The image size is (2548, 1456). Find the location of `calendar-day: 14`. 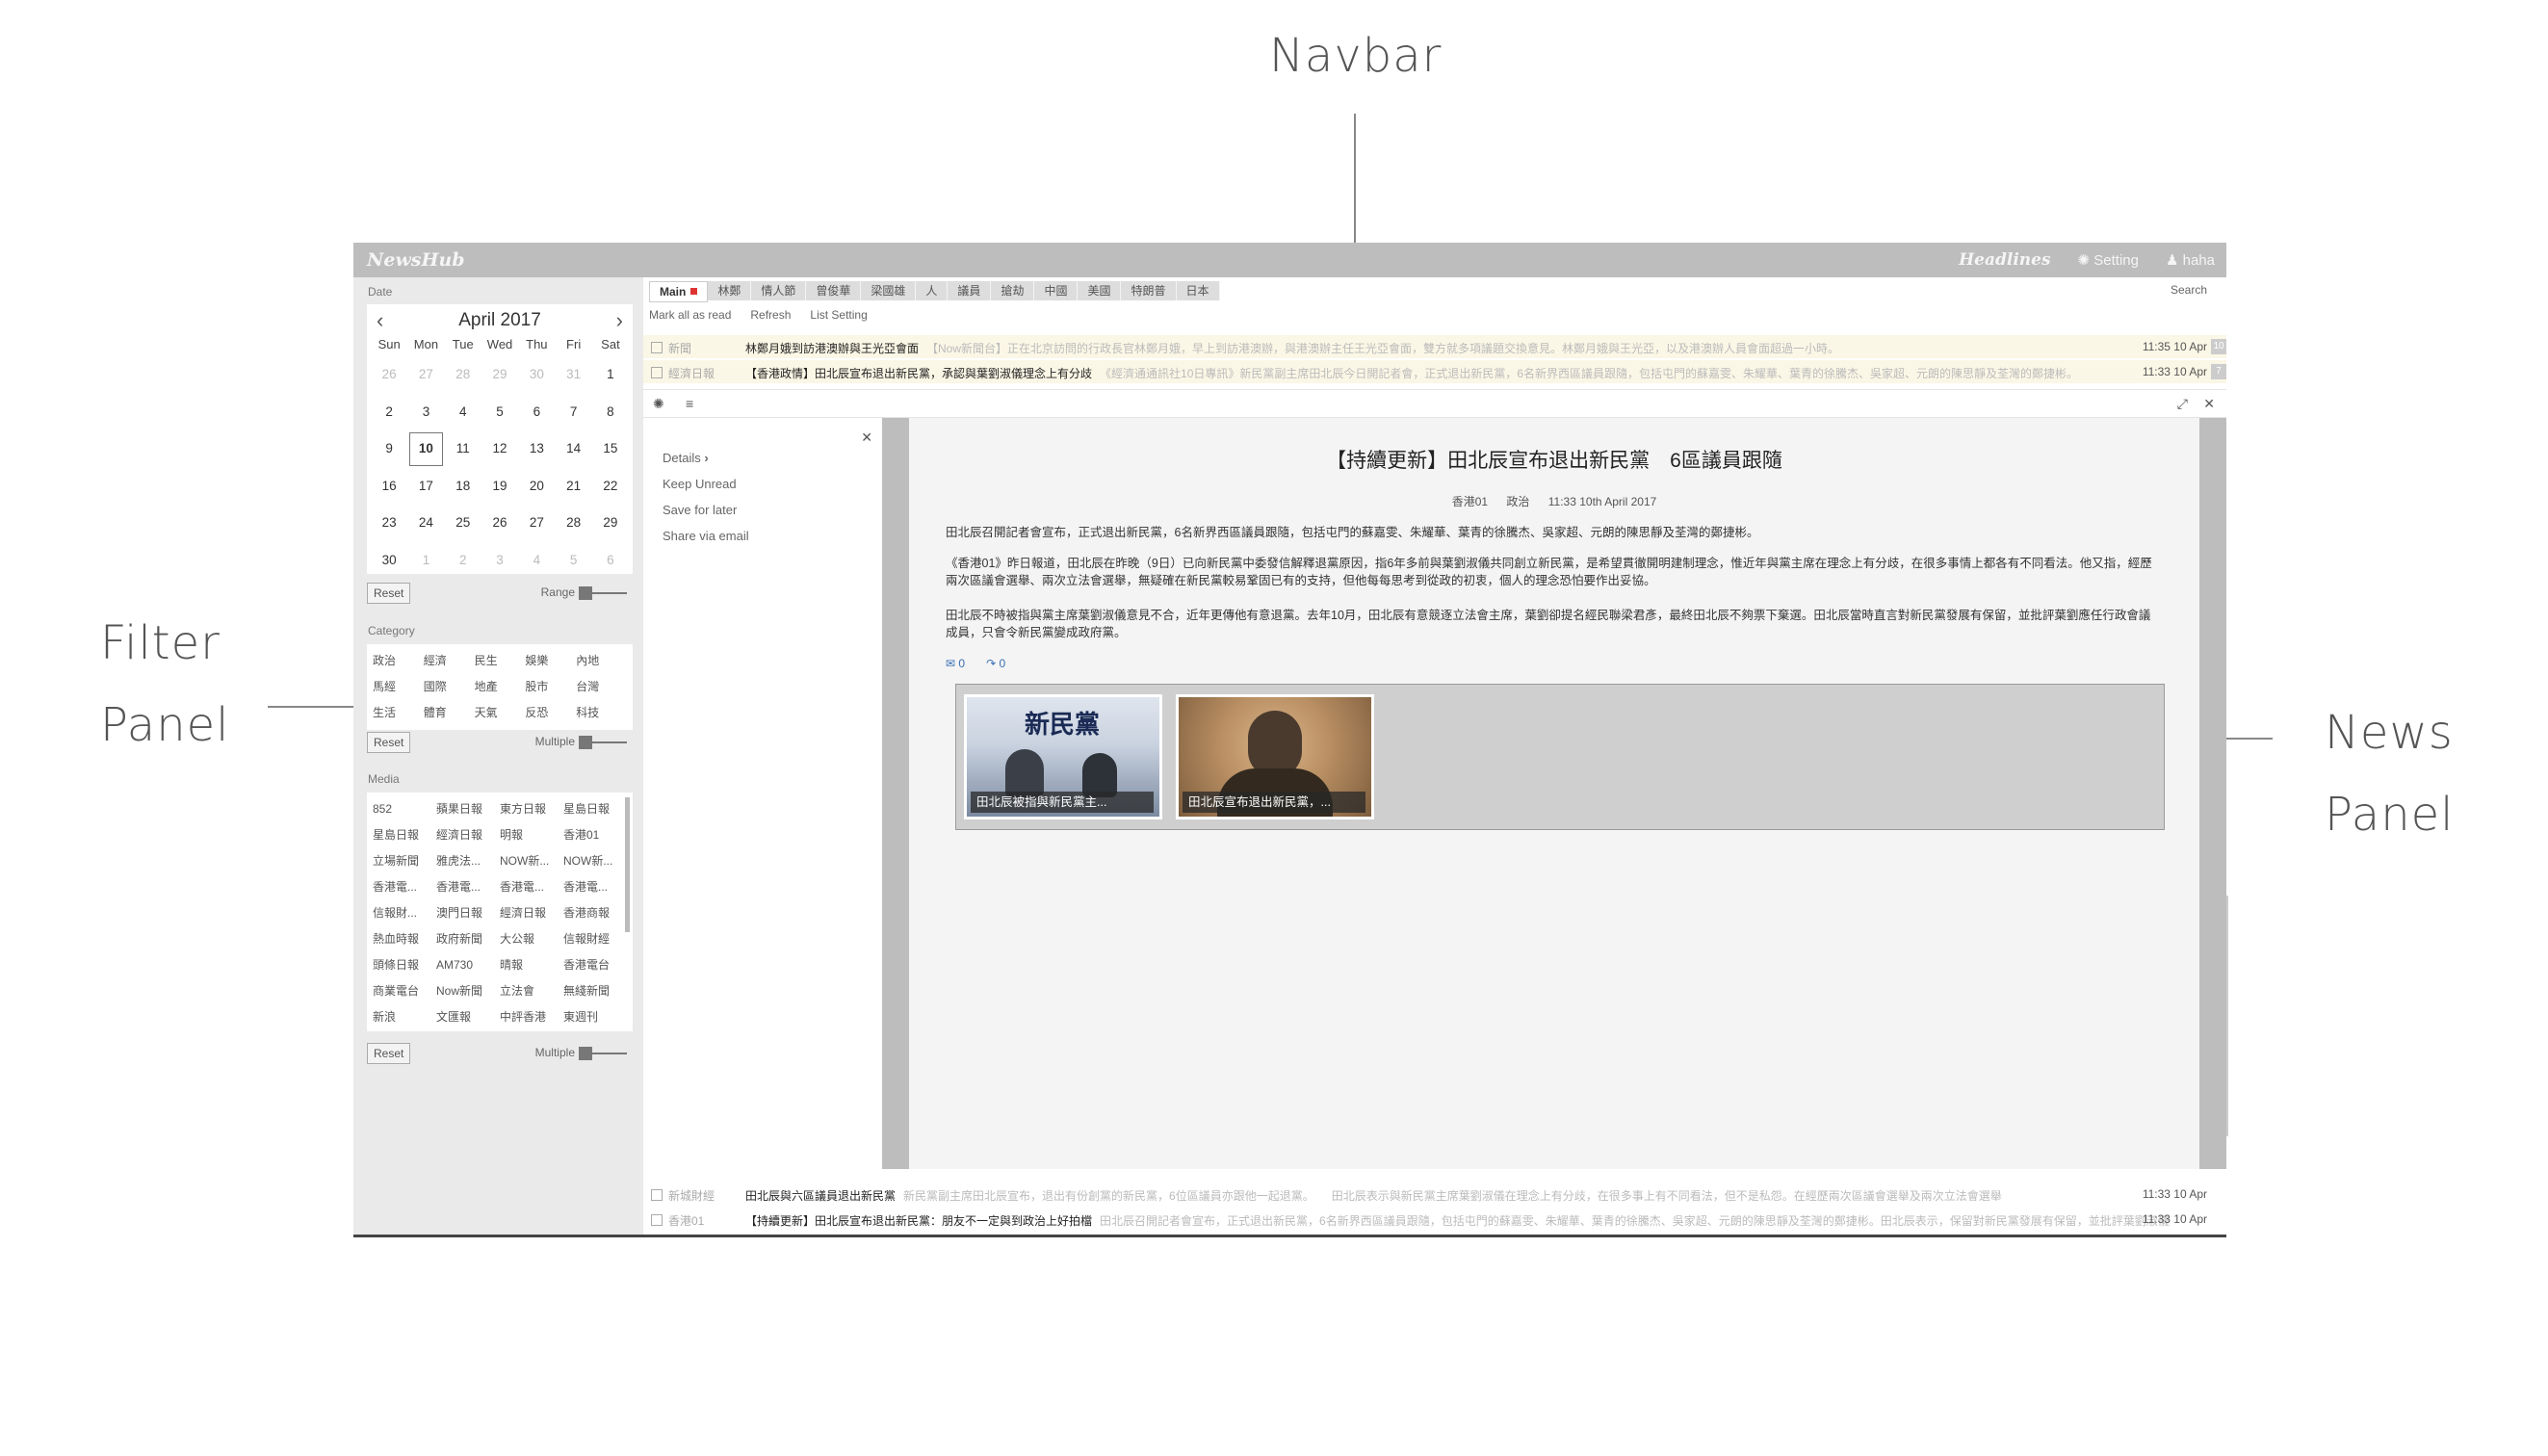

calendar-day: 14 is located at coordinates (573, 449).